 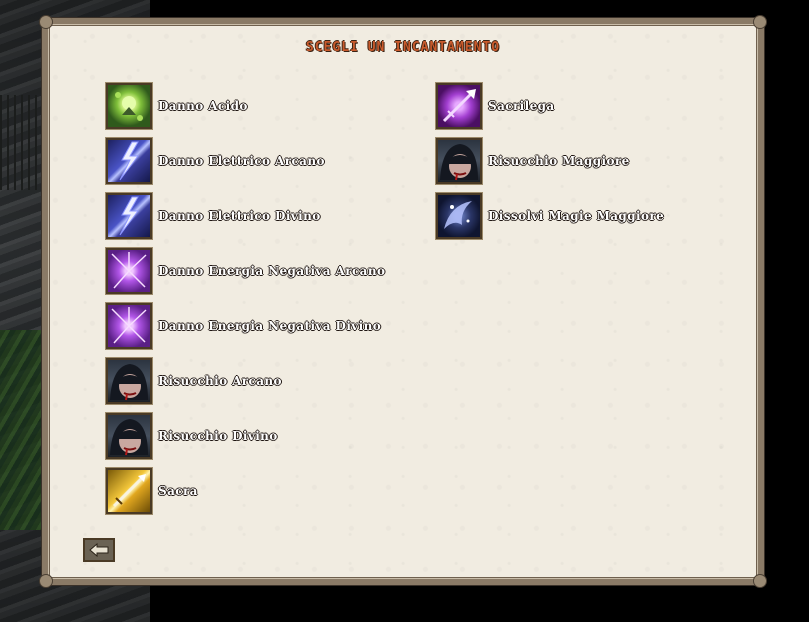 I want to click on acid-damage-icon, so click(x=129, y=106).